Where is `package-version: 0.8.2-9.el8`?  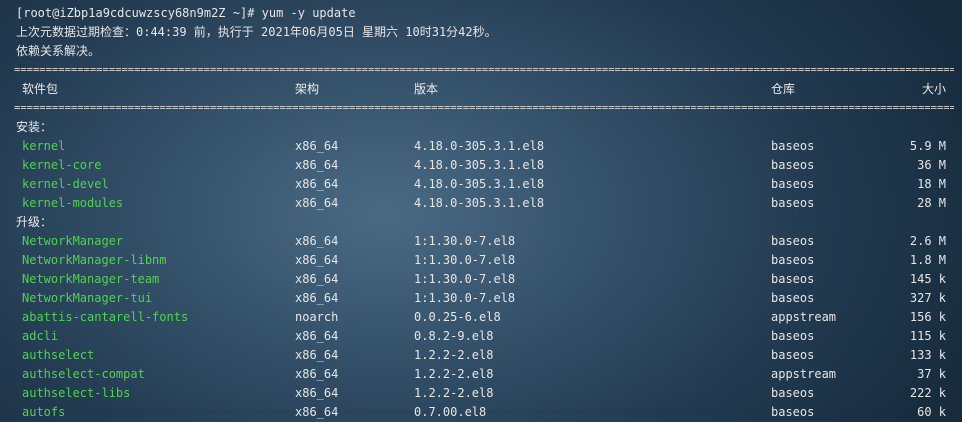 package-version: 0.8.2-9.el8 is located at coordinates (454, 336).